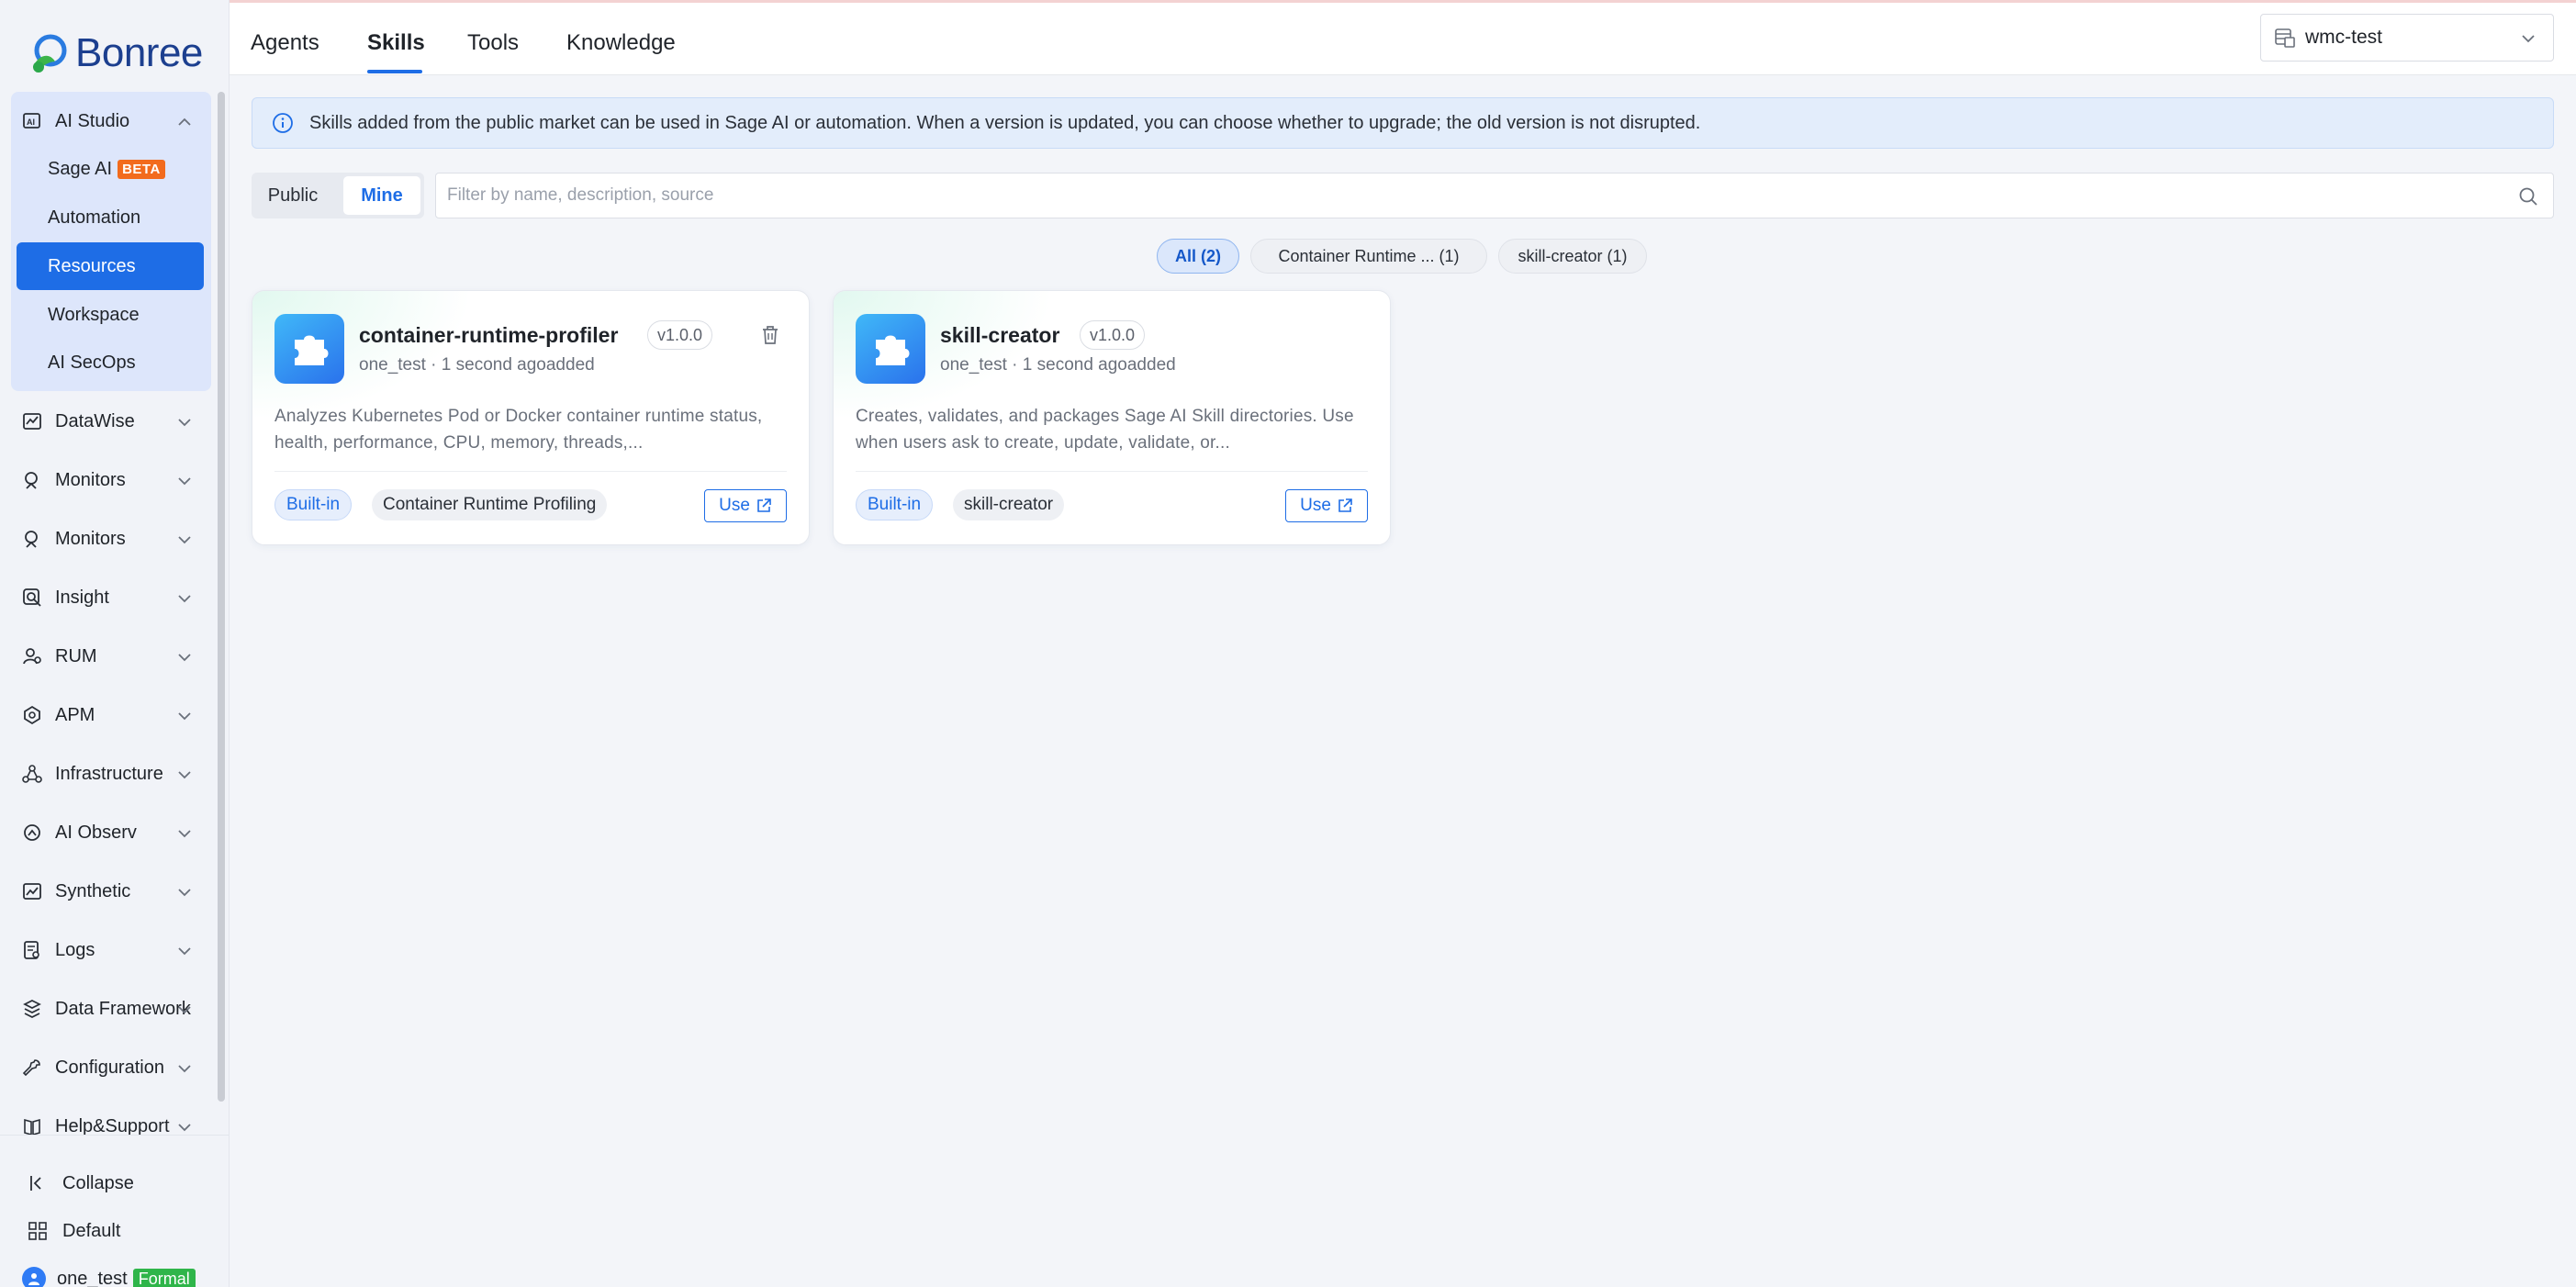 Image resolution: width=2576 pixels, height=1287 pixels. What do you see at coordinates (109, 773) in the screenshot?
I see `sidebar-item-label: Infrastructure` at bounding box center [109, 773].